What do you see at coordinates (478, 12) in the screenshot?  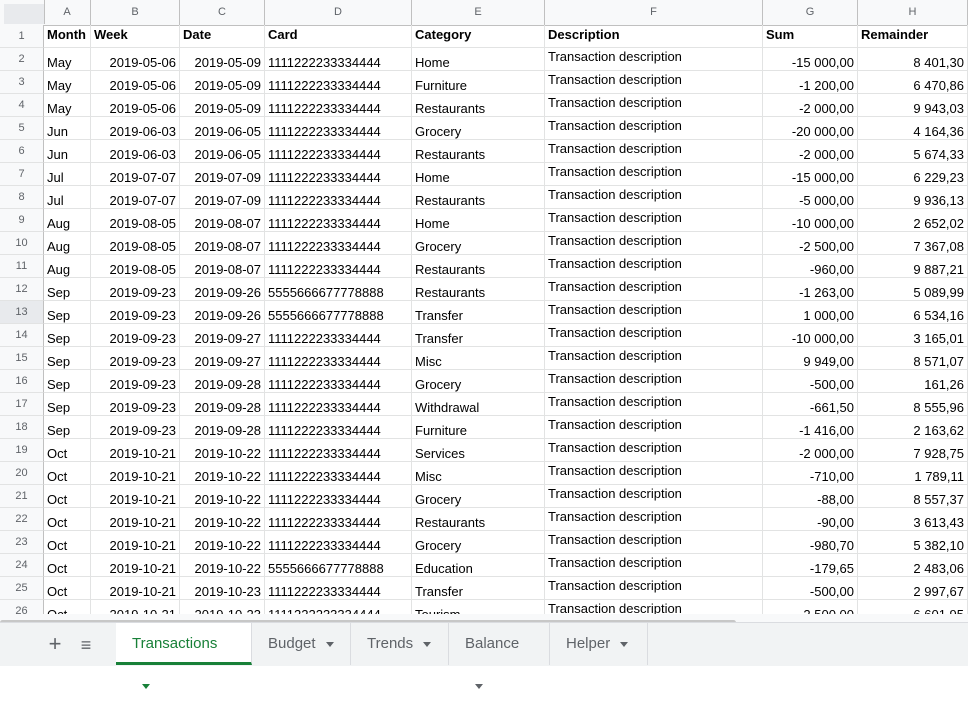 I see `column-header-e: E` at bounding box center [478, 12].